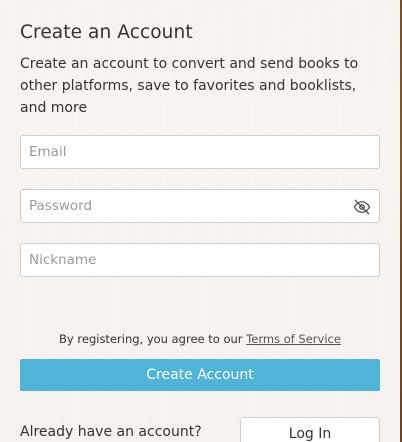 This screenshot has height=442, width=402. Describe the element at coordinates (153, 339) in the screenshot. I see `terms-prefix: By registering, you agree to our` at that location.